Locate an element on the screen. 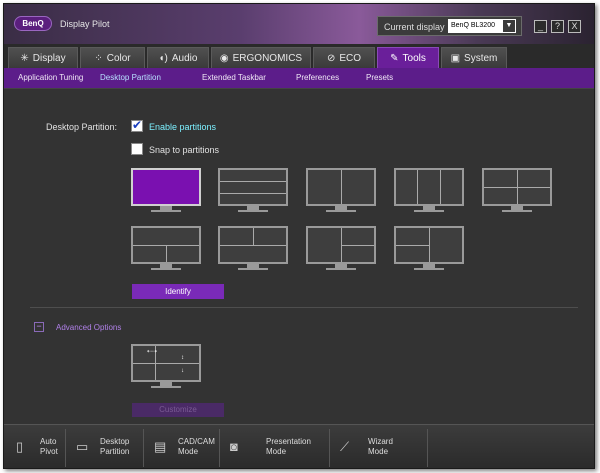  monitor-icon: ▣ is located at coordinates (455, 58).